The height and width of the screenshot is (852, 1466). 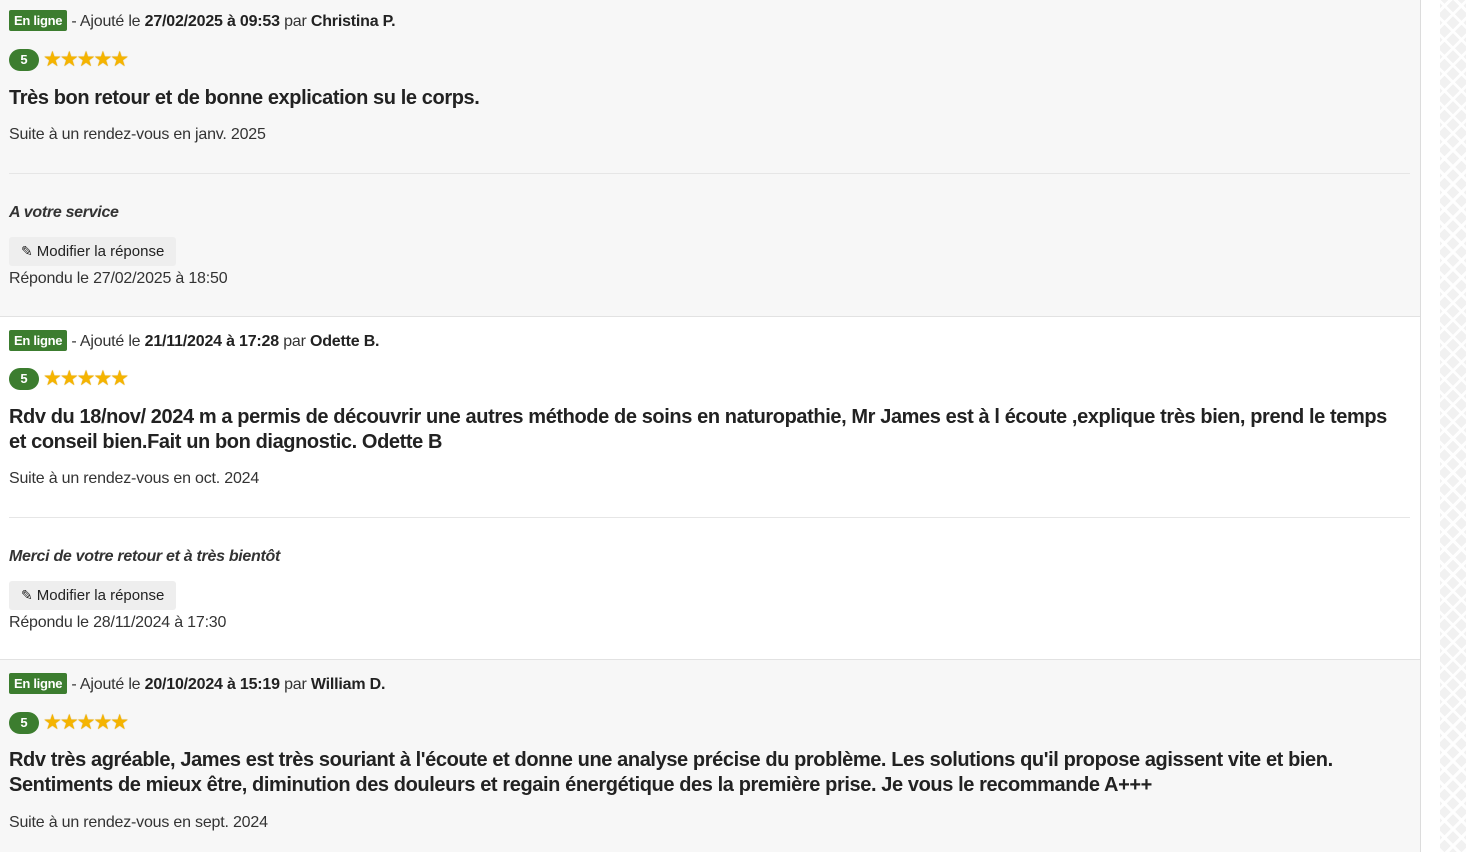 I want to click on review-date: 20/10/2024 à 15:19, so click(x=212, y=684).